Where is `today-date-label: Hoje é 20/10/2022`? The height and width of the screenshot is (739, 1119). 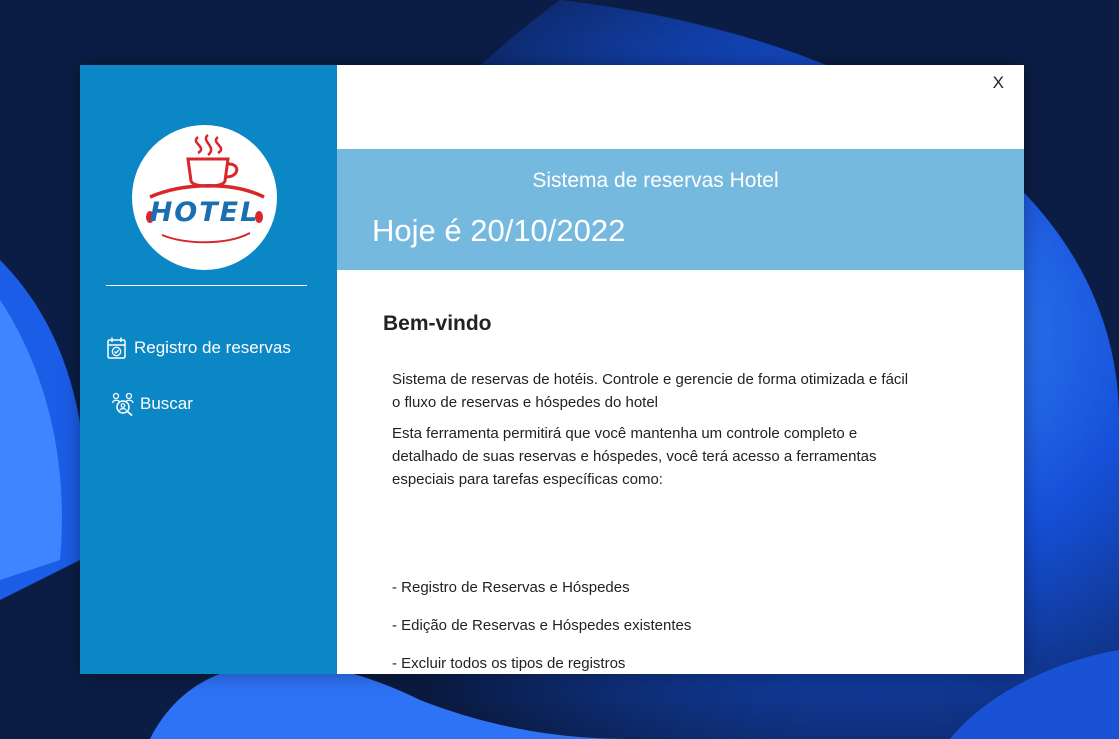 today-date-label: Hoje é 20/10/2022 is located at coordinates (499, 230).